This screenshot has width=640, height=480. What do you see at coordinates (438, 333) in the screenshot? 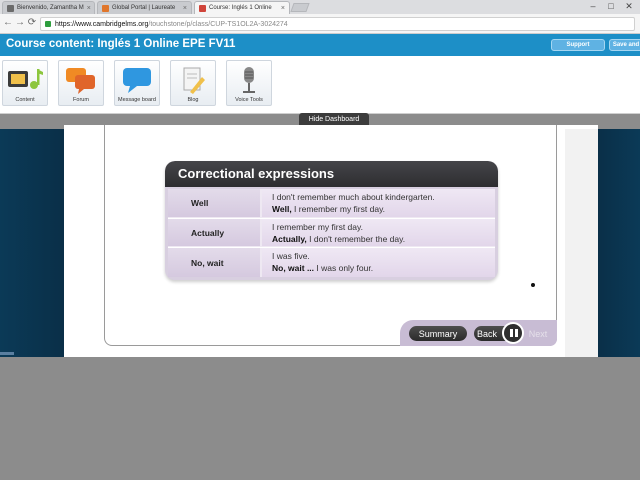
I see `summary-button: Summary` at bounding box center [438, 333].